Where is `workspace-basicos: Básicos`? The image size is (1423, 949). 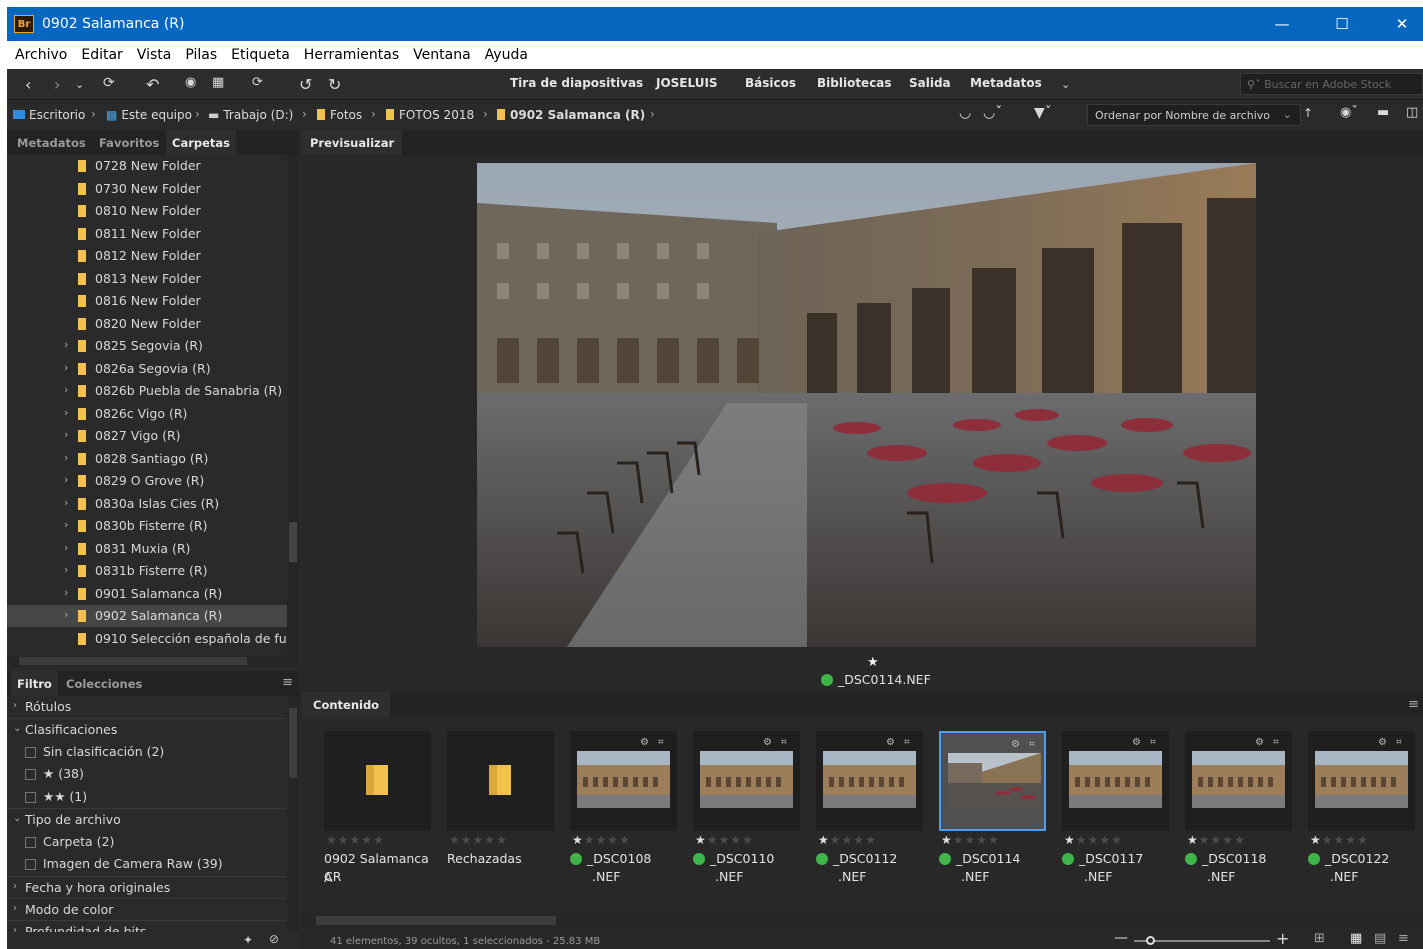
workspace-basicos: Básicos is located at coordinates (770, 83).